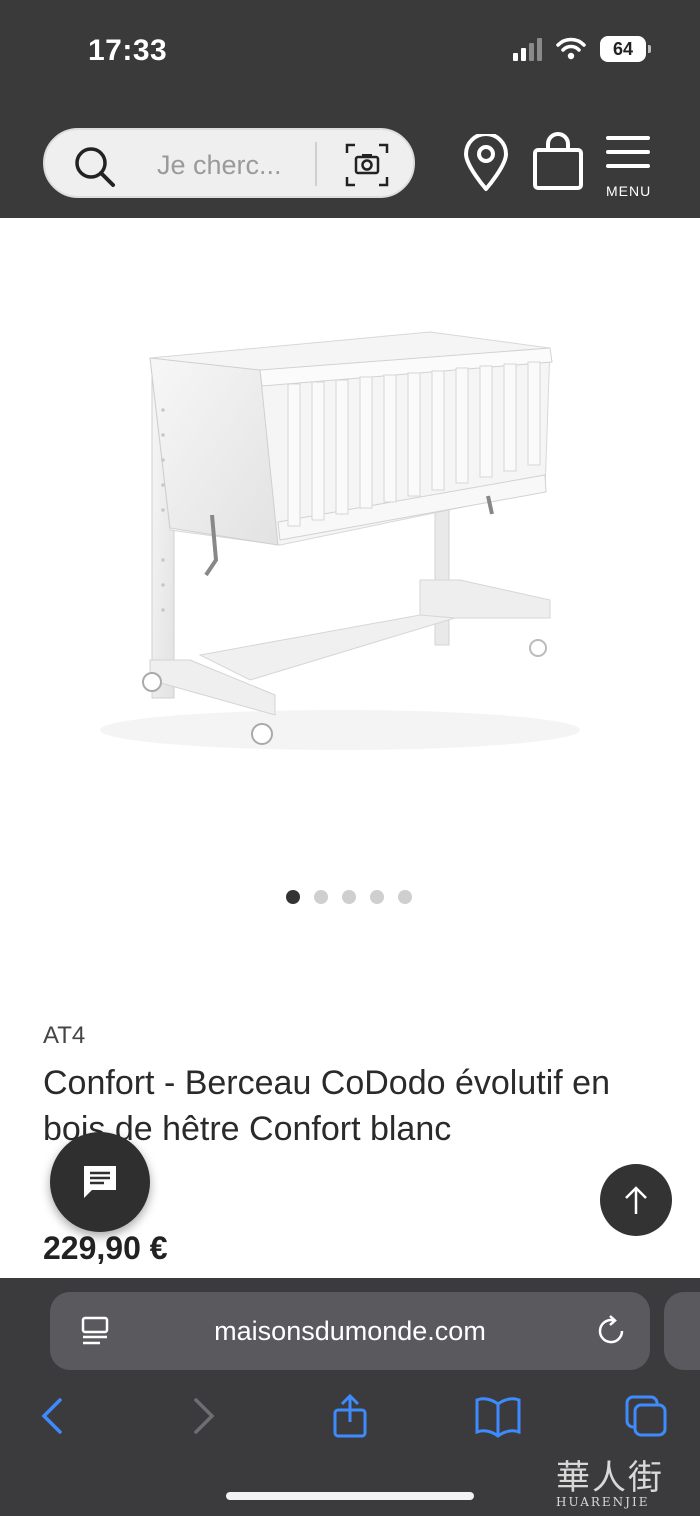 This screenshot has height=1516, width=700. I want to click on location-pin-icon, so click(486, 163).